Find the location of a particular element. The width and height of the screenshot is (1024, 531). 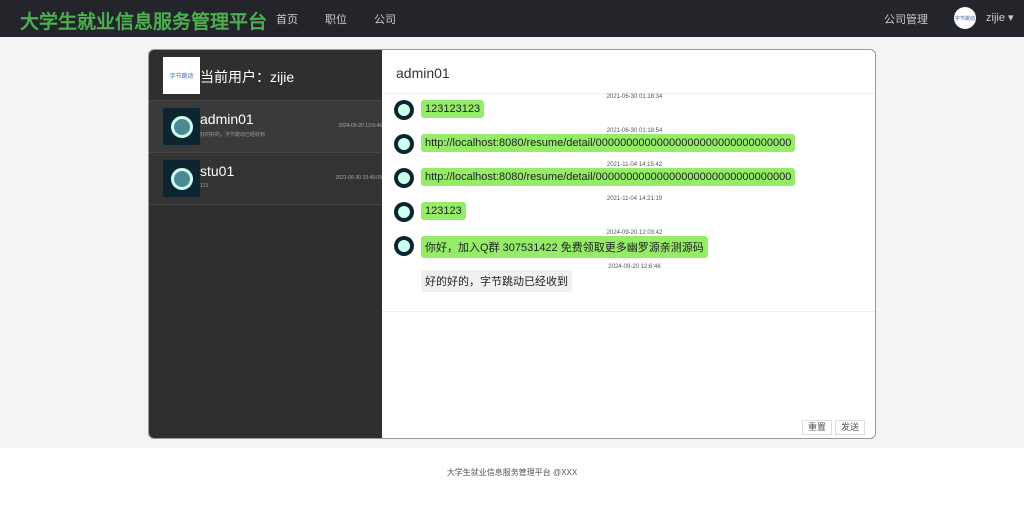

username: zijie is located at coordinates (995, 18).